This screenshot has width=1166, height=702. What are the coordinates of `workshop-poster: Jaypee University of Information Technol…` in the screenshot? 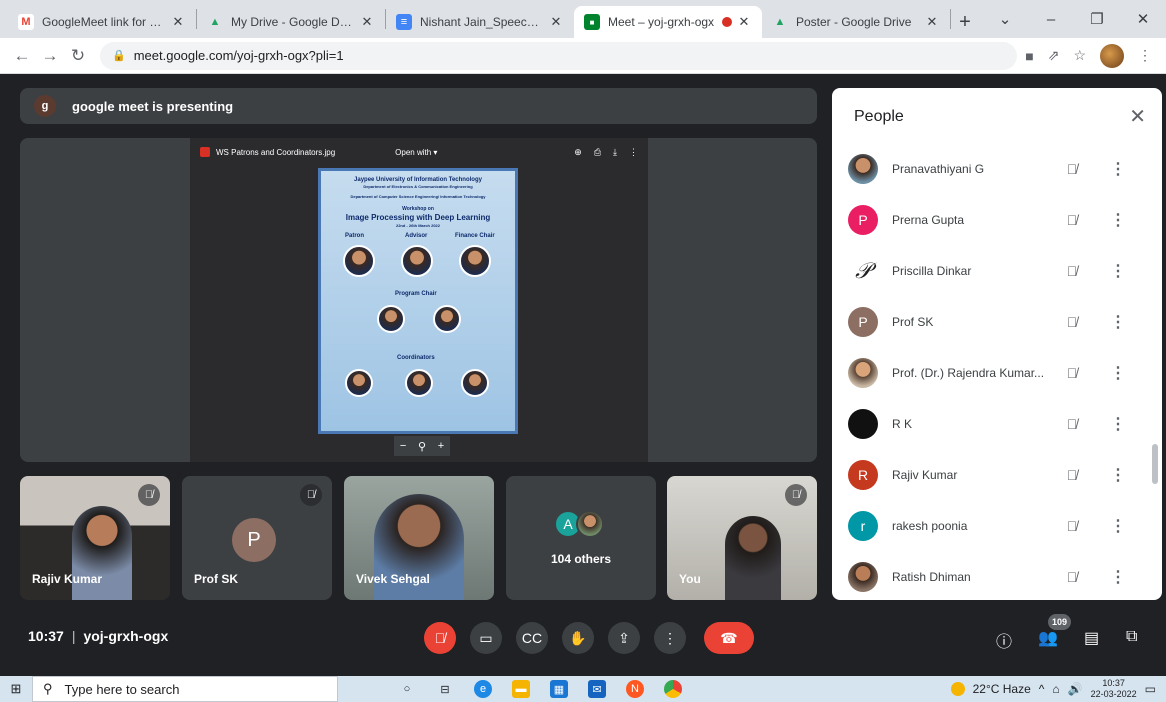 It's located at (418, 301).